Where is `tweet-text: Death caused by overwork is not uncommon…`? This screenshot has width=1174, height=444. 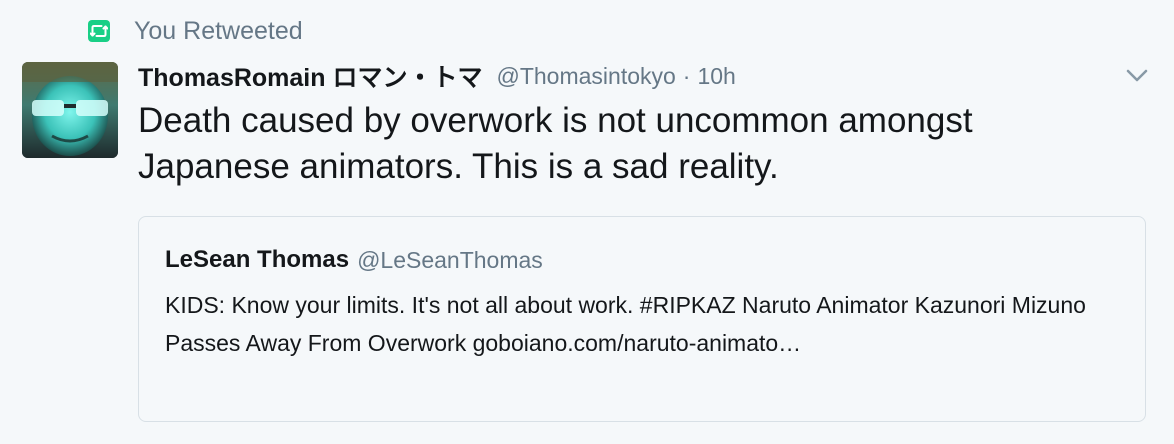 tweet-text: Death caused by overwork is not uncommon… is located at coordinates (555, 143).